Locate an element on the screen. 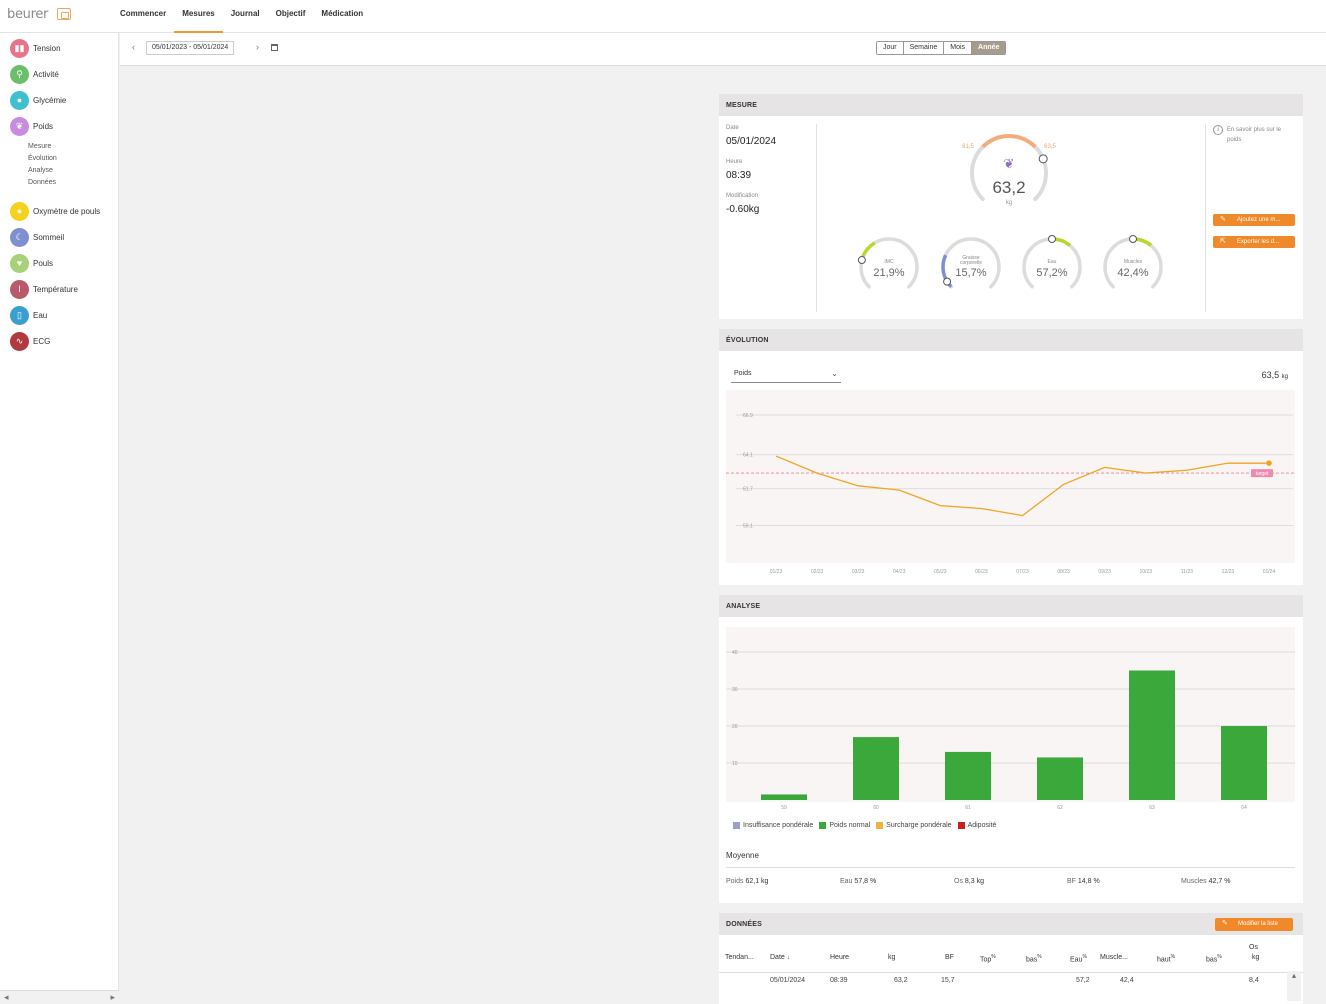 The height and width of the screenshot is (1004, 1326). edit-list-label: Modifier la liste is located at coordinates (1258, 924).